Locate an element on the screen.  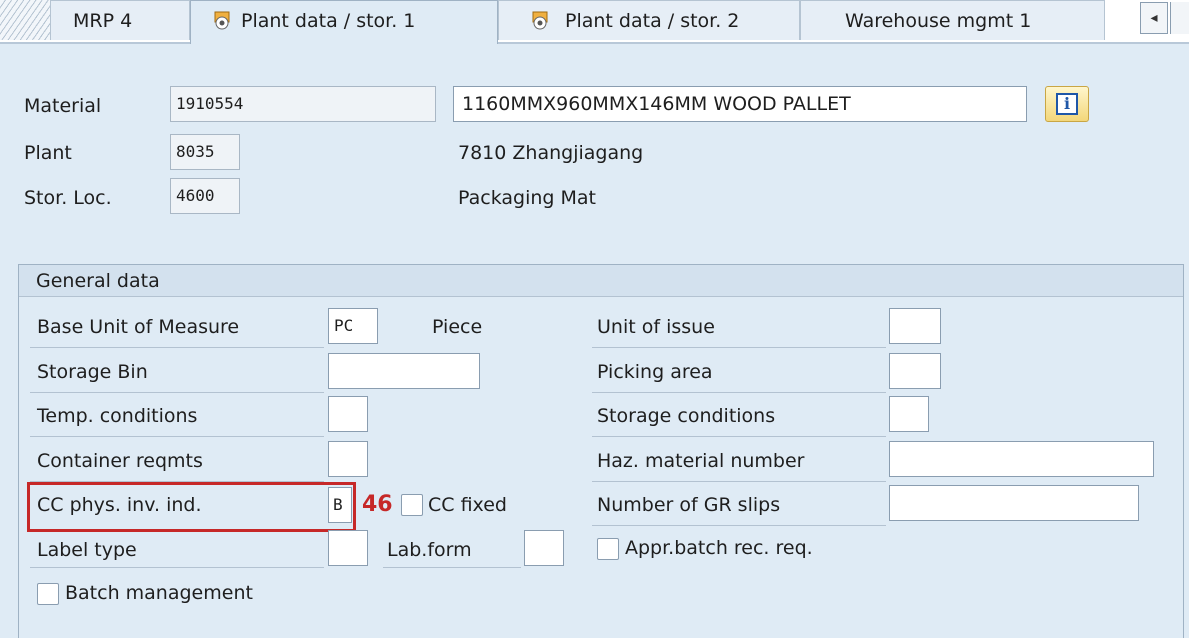
tab-label: MRP 4 is located at coordinates (103, 21).